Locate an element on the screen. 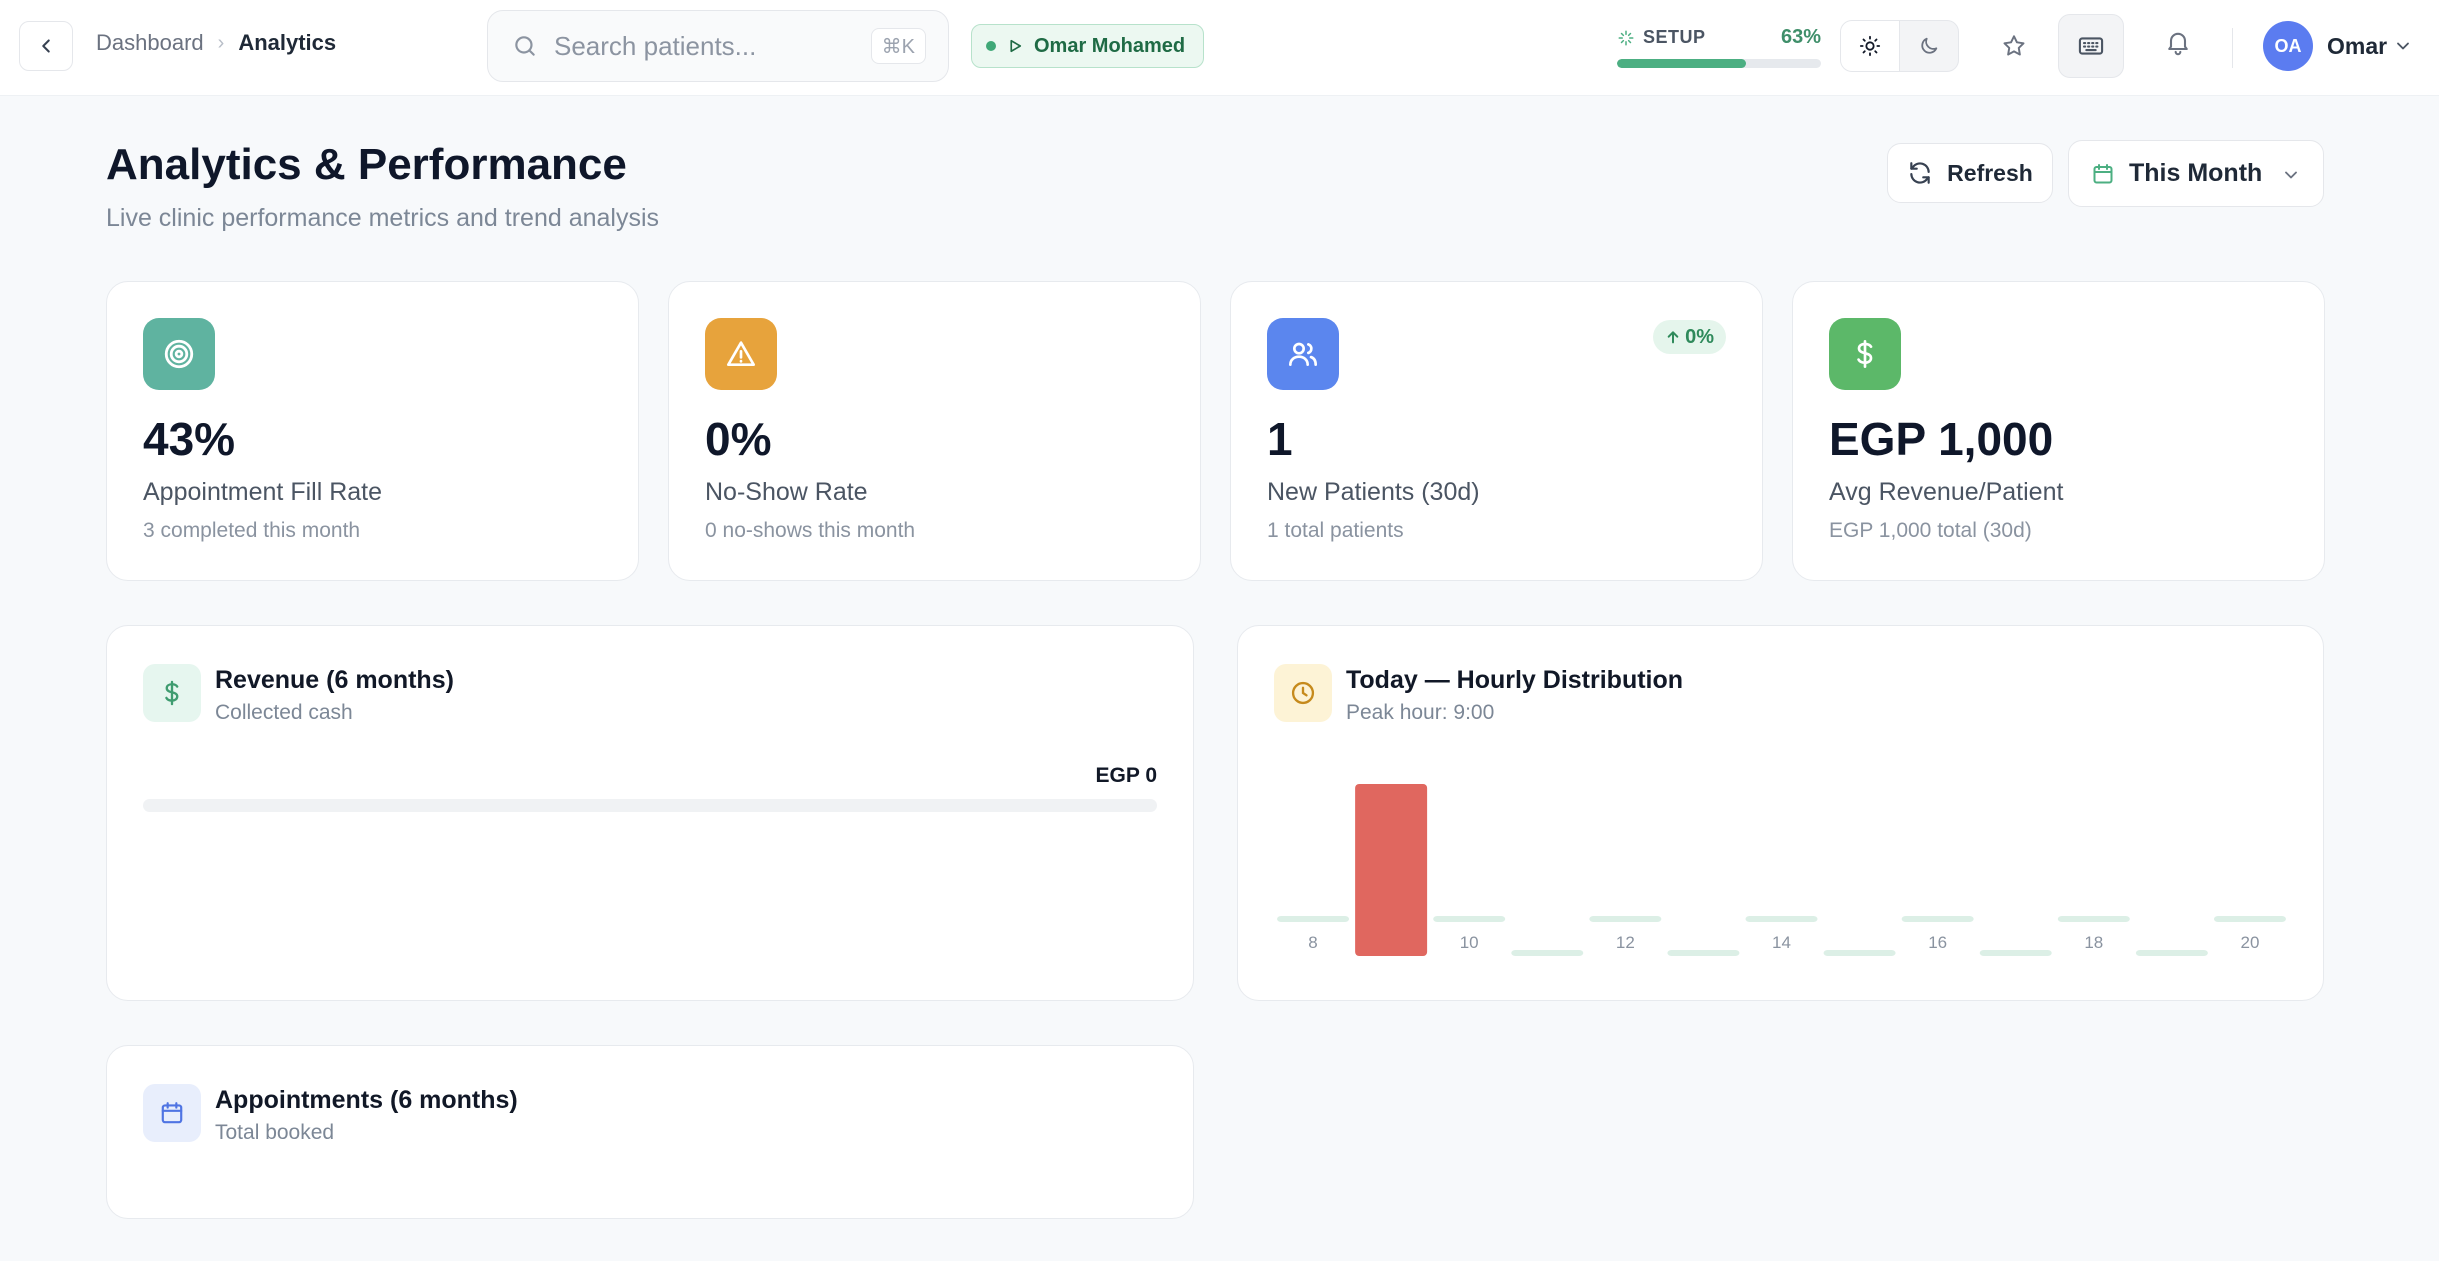  hourly-title: Today — Hourly Distribution is located at coordinates (1515, 680).